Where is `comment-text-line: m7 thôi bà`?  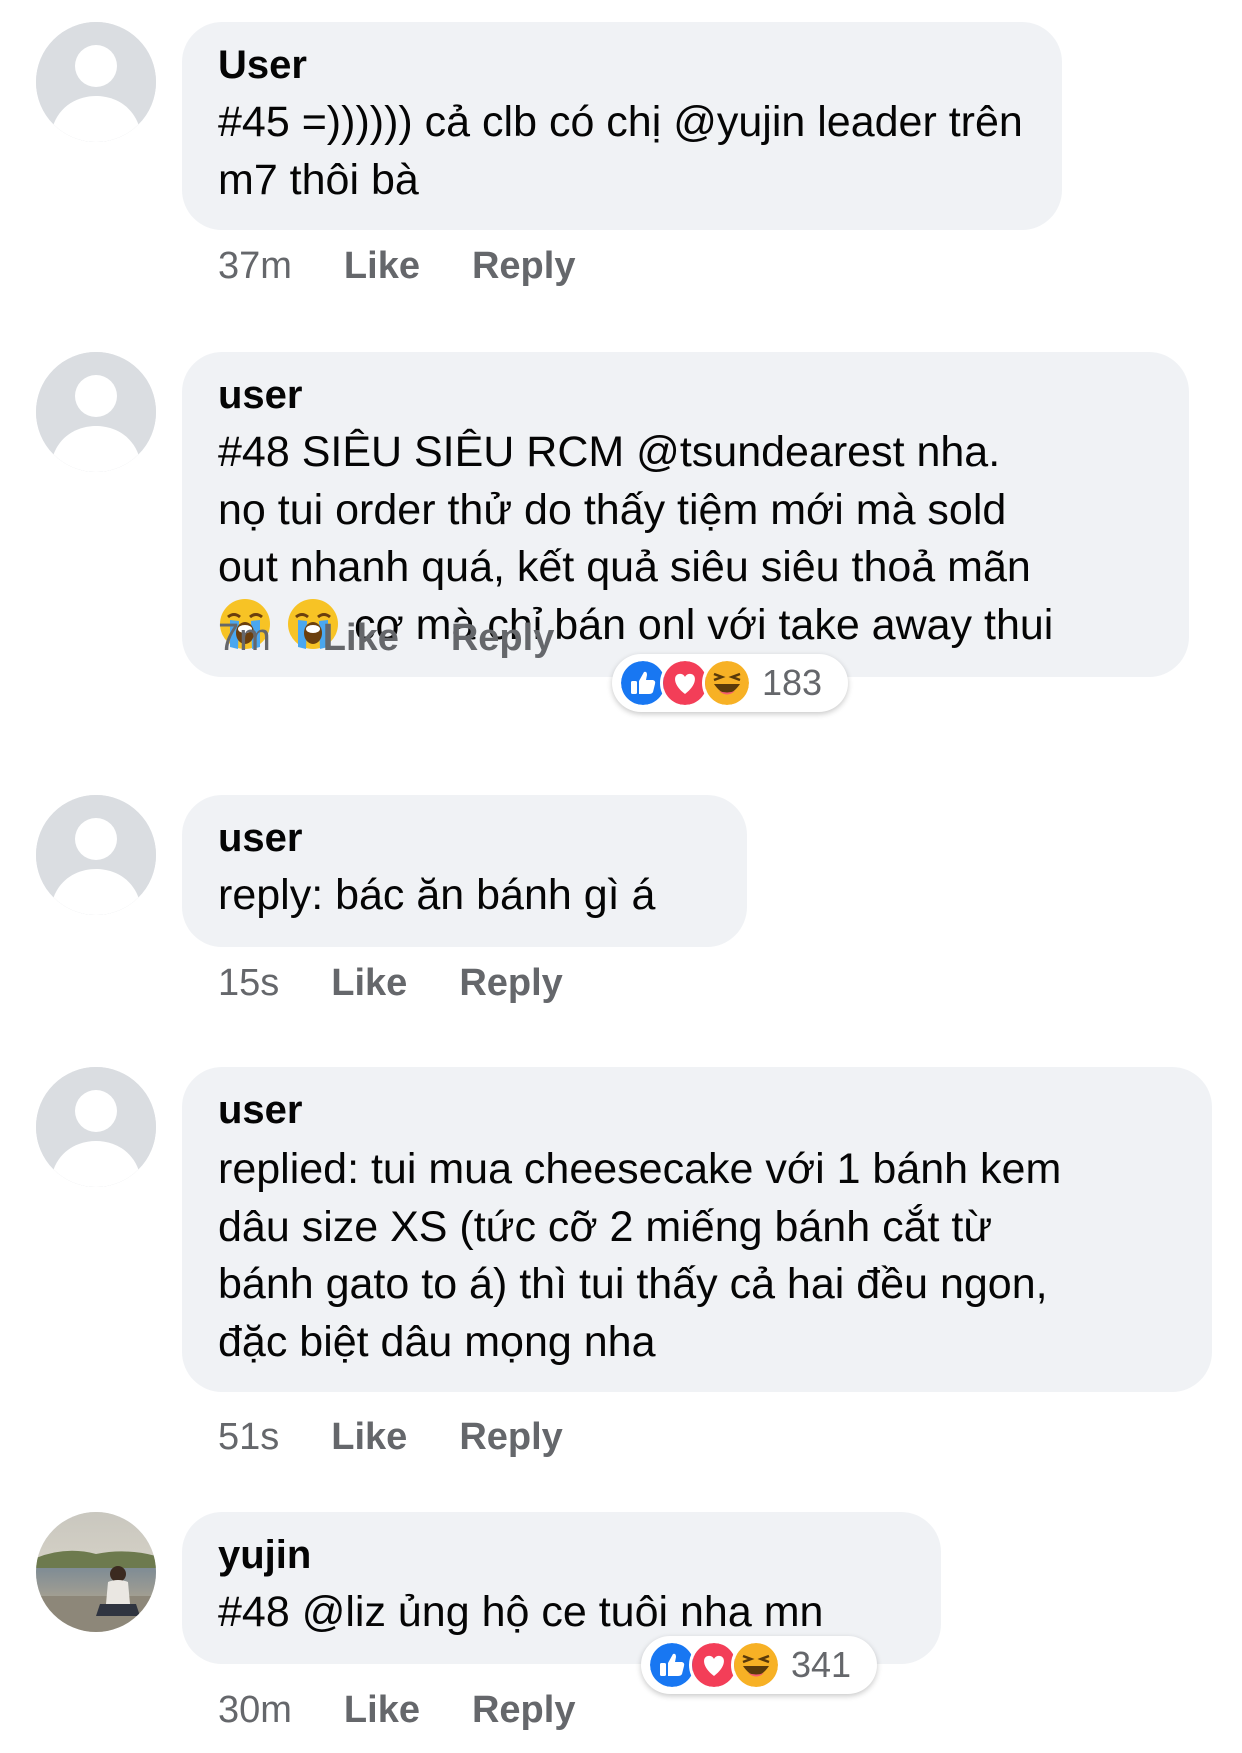 comment-text-line: m7 thôi bà is located at coordinates (318, 179).